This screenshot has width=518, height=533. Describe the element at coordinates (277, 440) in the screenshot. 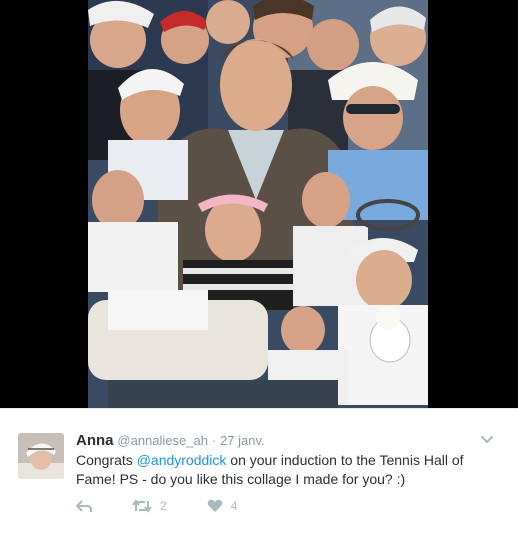

I see `tweet-header: Anna @annaliese_ah · 27 janv.` at that location.